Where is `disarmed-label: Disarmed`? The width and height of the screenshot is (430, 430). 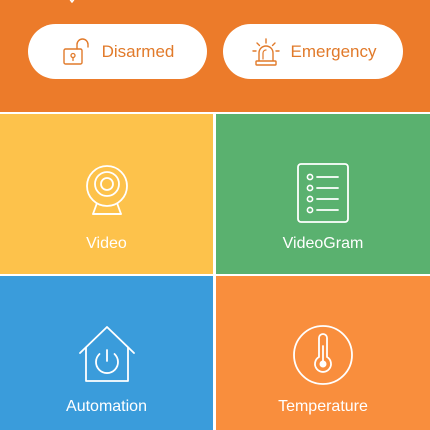 disarmed-label: Disarmed is located at coordinates (138, 51).